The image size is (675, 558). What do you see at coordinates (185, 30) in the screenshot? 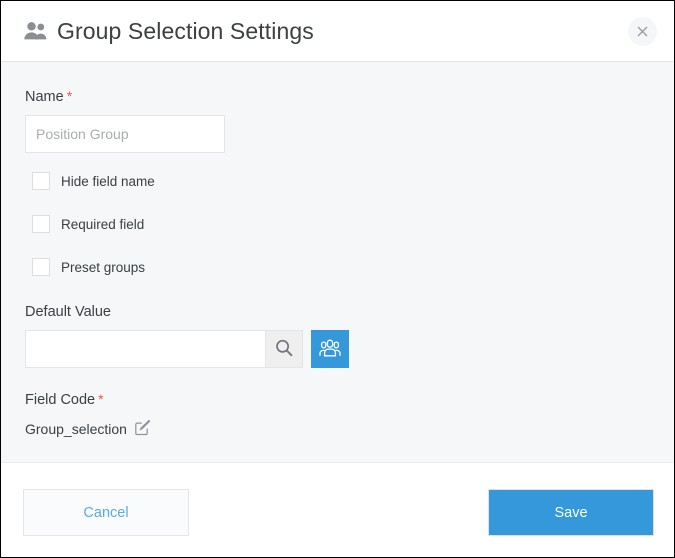
I see `page-title: Group Selection Settings` at bounding box center [185, 30].